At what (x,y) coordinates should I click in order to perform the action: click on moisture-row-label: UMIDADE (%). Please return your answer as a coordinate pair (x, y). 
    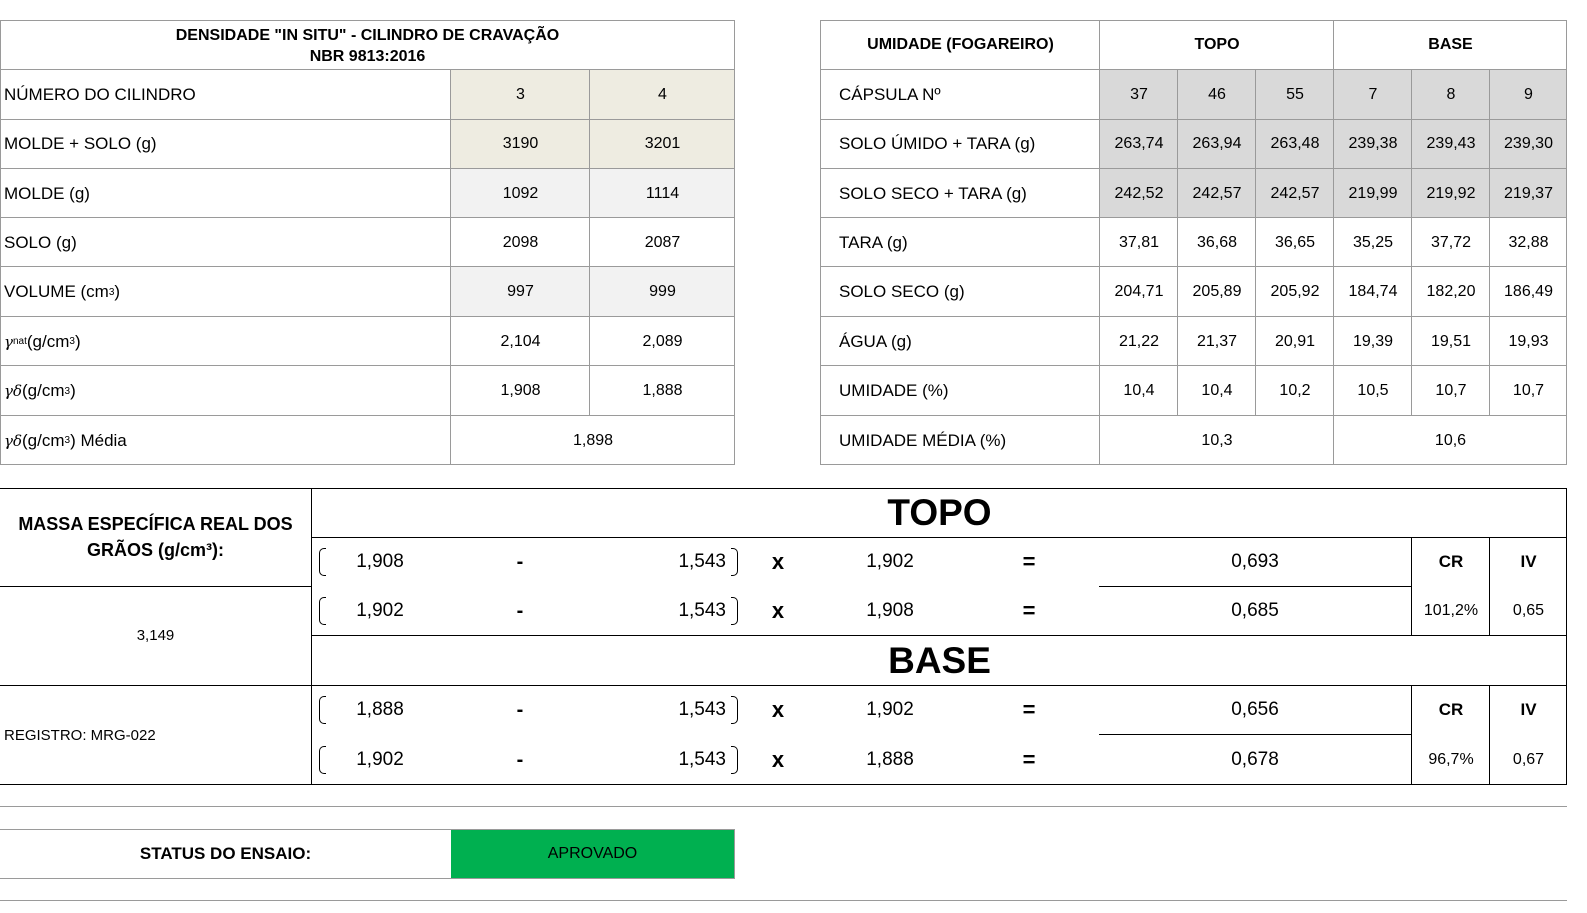
    Looking at the image, I should click on (894, 390).